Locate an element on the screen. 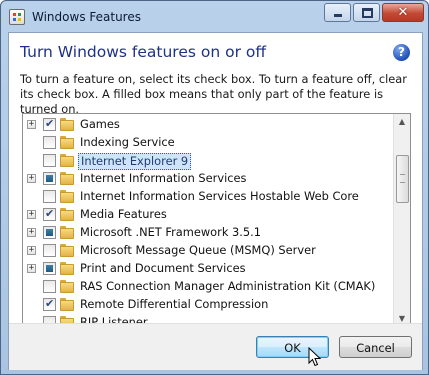  cancel-button: Cancel is located at coordinates (375, 347).